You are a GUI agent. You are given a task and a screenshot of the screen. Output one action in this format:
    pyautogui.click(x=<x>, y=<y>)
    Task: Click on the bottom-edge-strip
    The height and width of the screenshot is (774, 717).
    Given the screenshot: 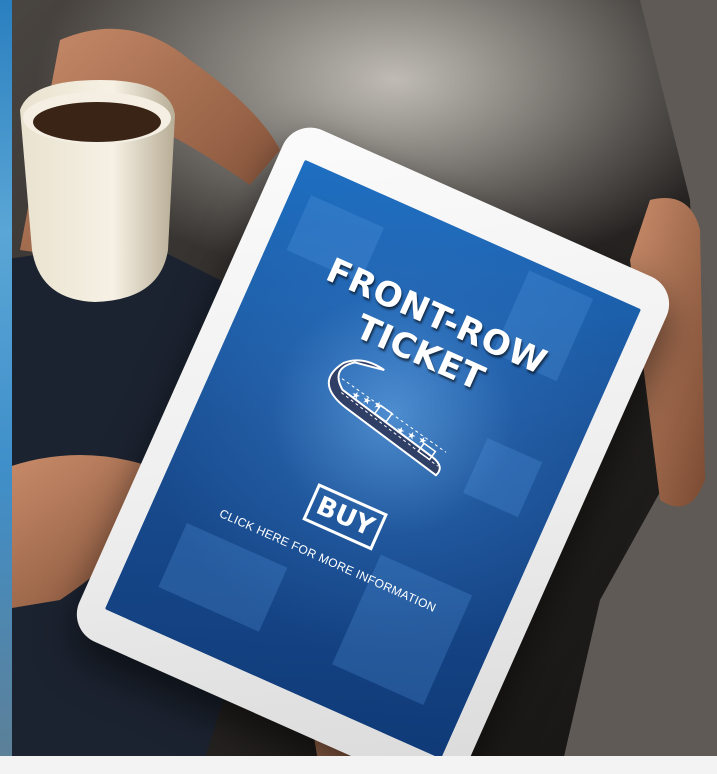 What is the action you would take?
    pyautogui.click(x=358, y=765)
    